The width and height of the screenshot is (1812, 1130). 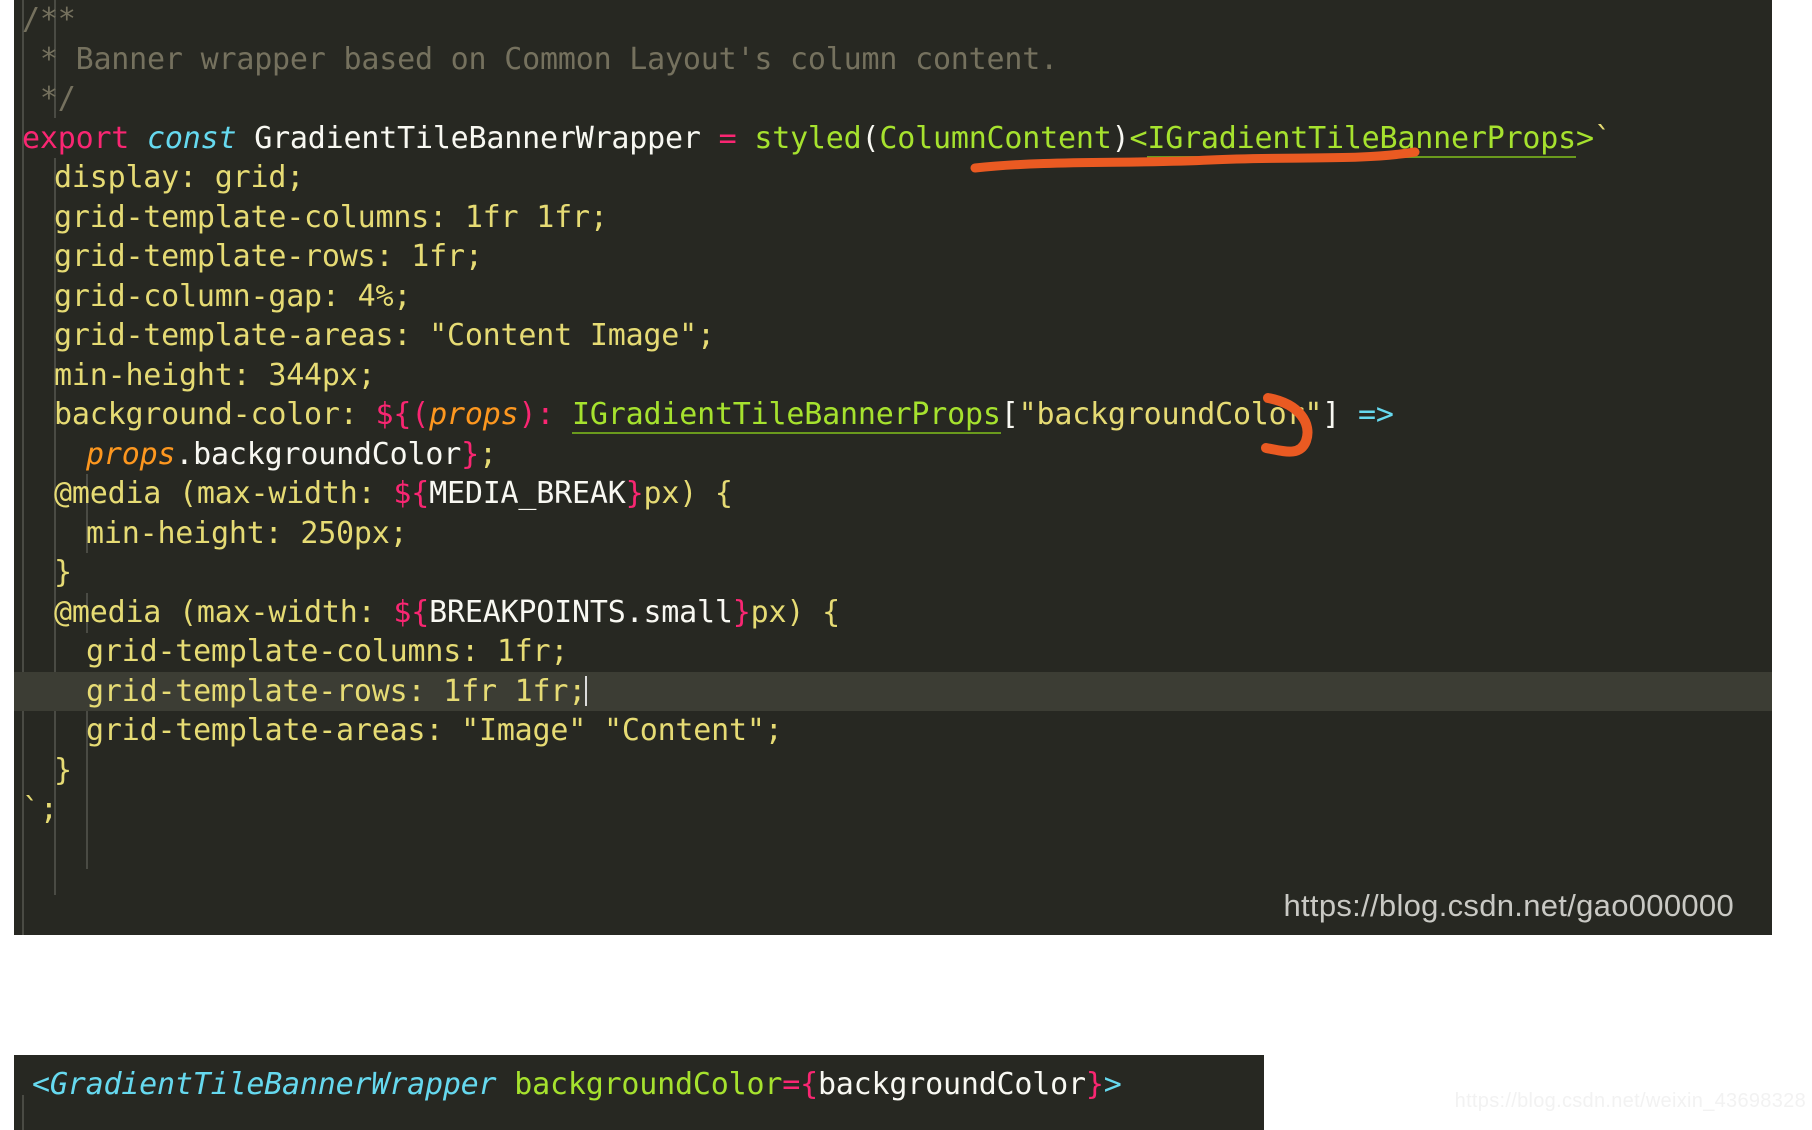 I want to click on code-token: grid-template-areas: "Image" "Content";, so click(x=434, y=730).